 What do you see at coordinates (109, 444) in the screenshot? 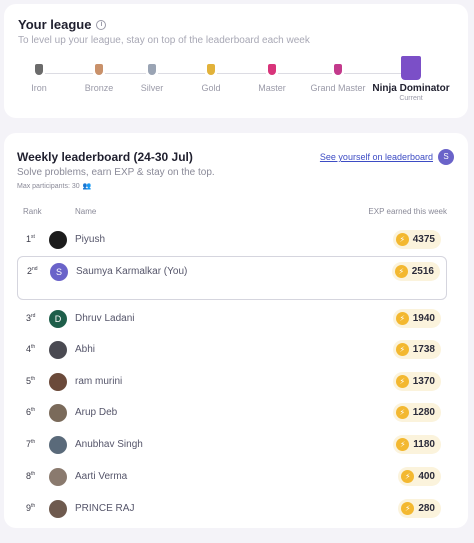
I see `participant-name: Anubhav Singh` at bounding box center [109, 444].